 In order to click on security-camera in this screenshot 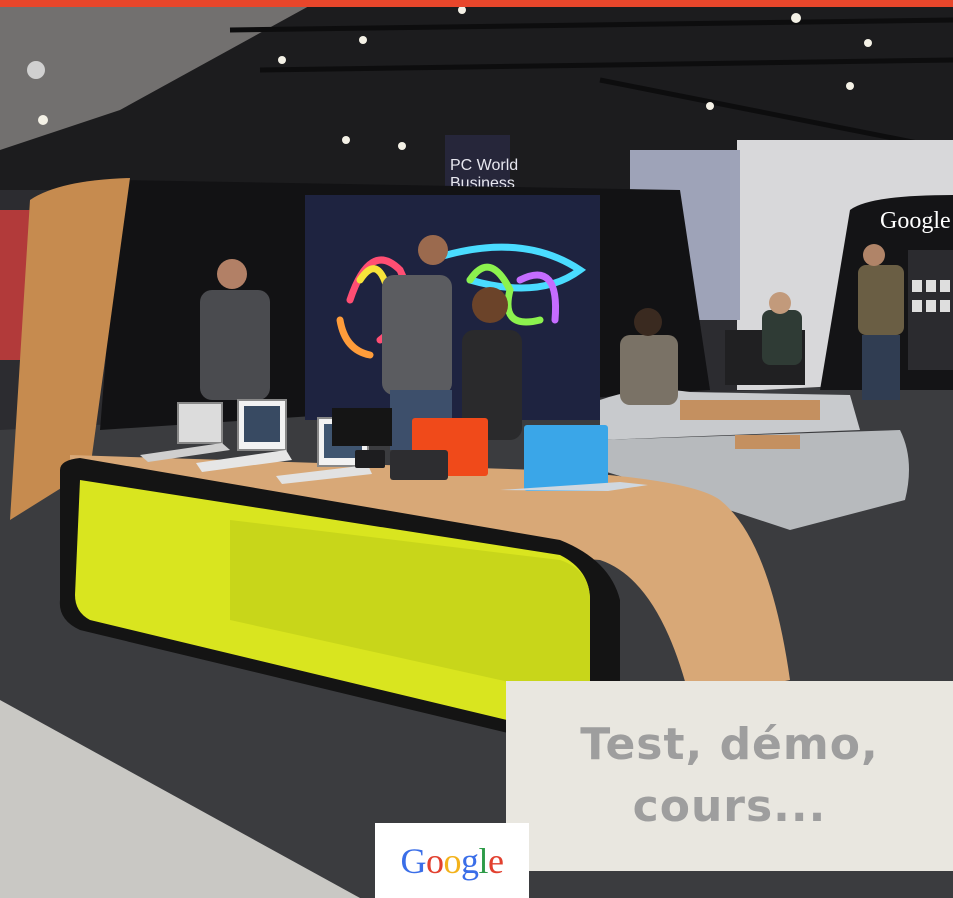, I will do `click(36, 70)`.